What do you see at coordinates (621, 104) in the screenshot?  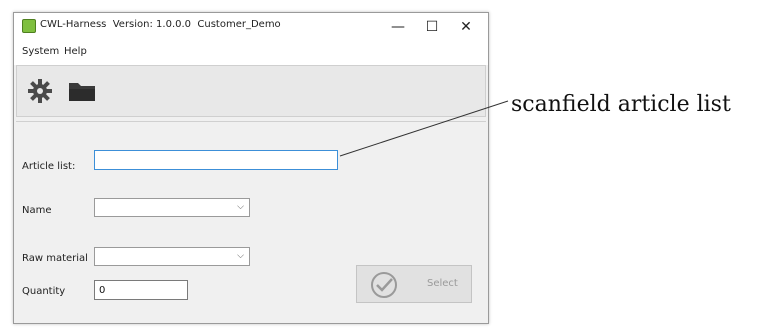 I see `callout-annotation: scanfield article list` at bounding box center [621, 104].